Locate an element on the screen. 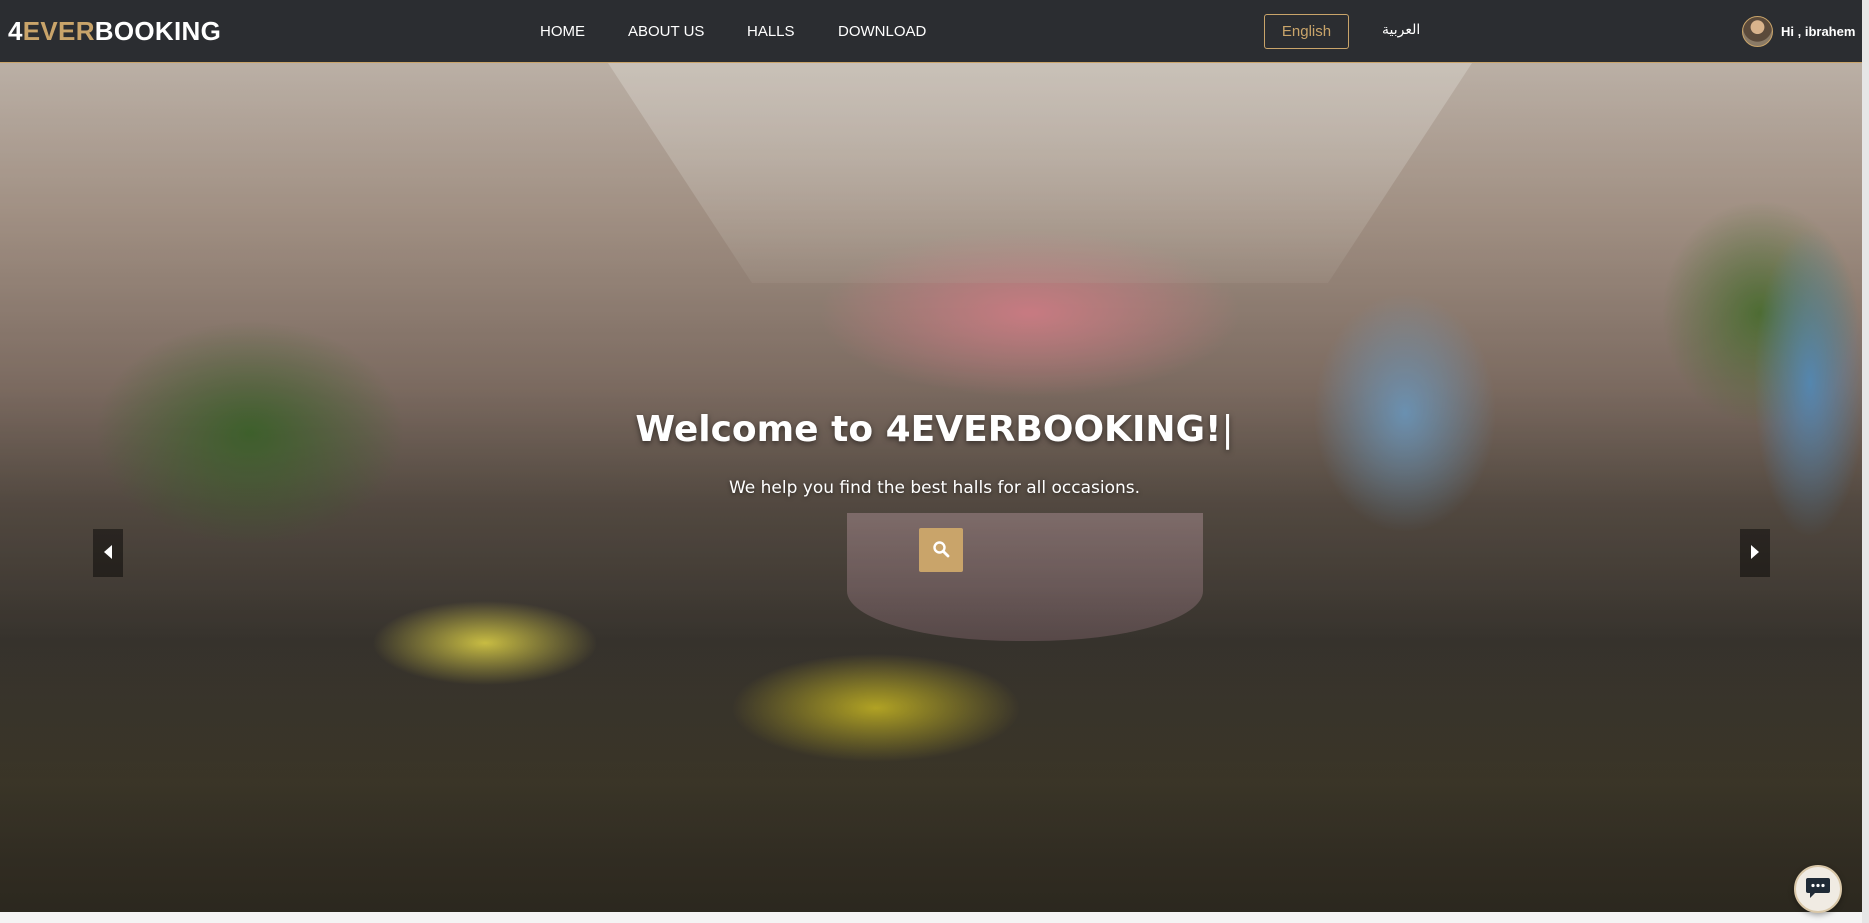 The height and width of the screenshot is (923, 1869). brand-logo: 4EVERBOOKING is located at coordinates (114, 31).